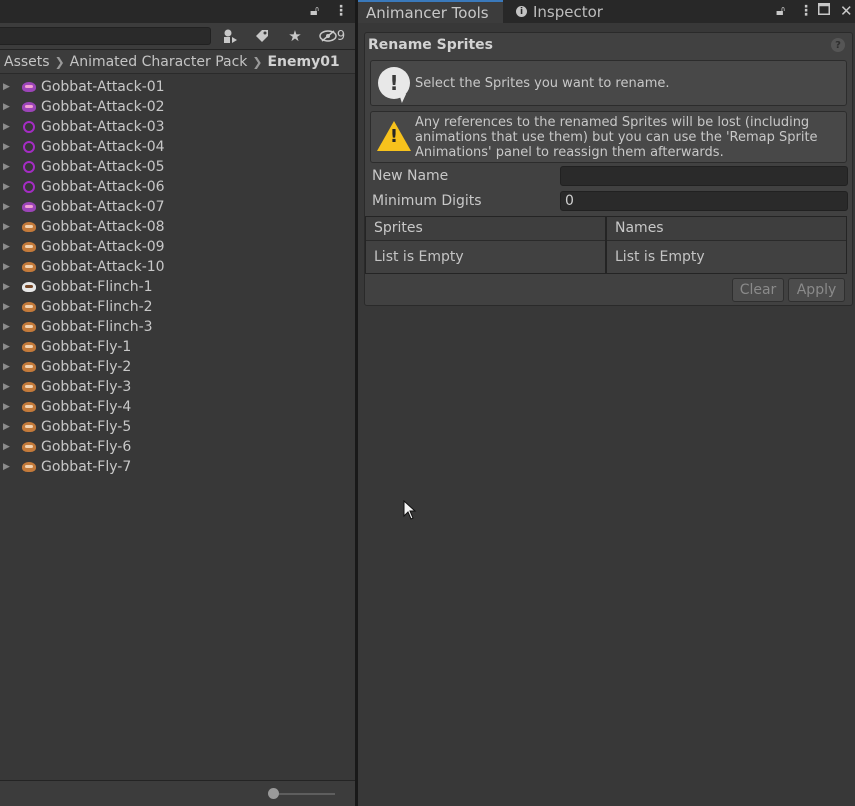  I want to click on asset-name: Gobbat-Flinch-2, so click(97, 307).